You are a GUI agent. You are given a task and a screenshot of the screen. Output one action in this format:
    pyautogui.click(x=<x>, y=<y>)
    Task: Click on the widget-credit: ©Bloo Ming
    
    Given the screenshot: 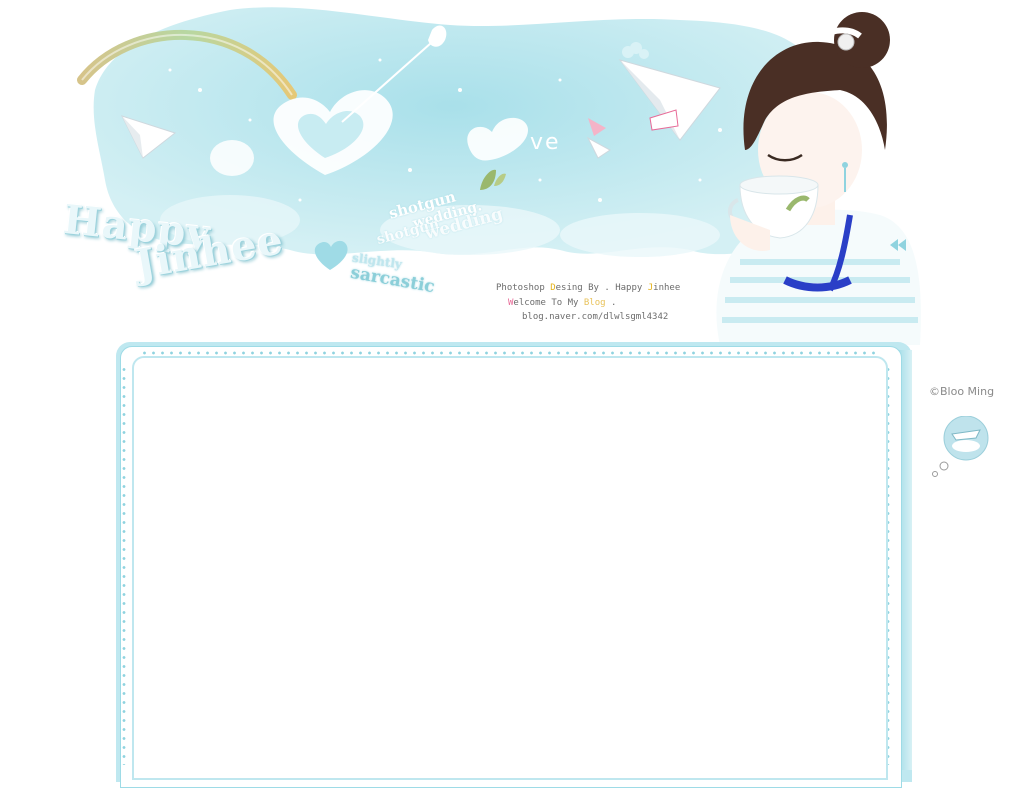 What is the action you would take?
    pyautogui.click(x=962, y=391)
    